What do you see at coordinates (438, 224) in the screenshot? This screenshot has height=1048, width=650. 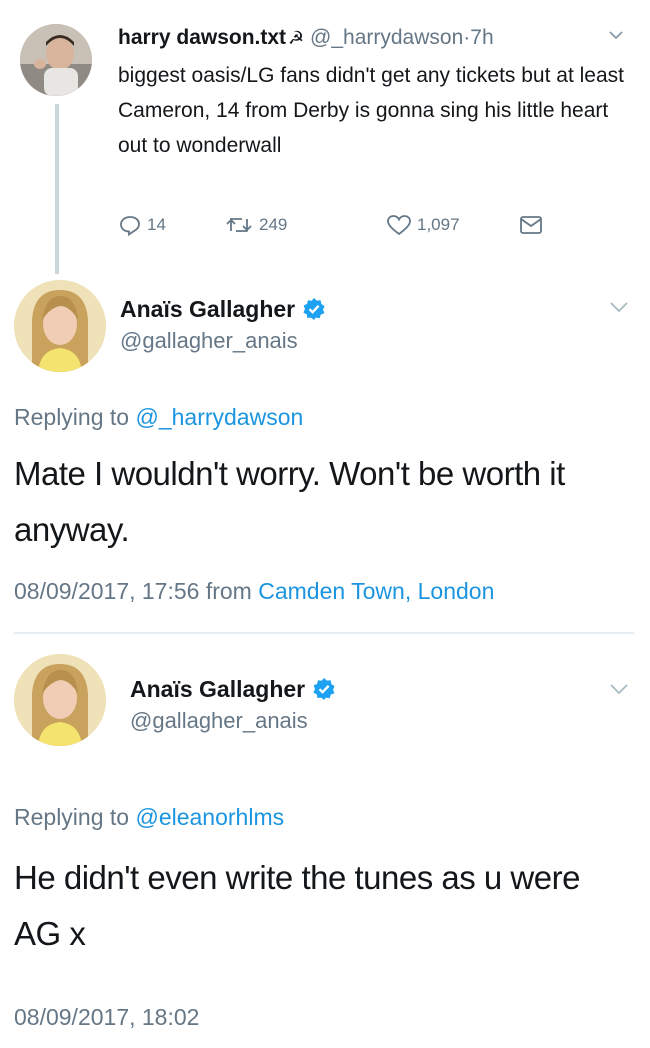 I see `like-count: 1,097` at bounding box center [438, 224].